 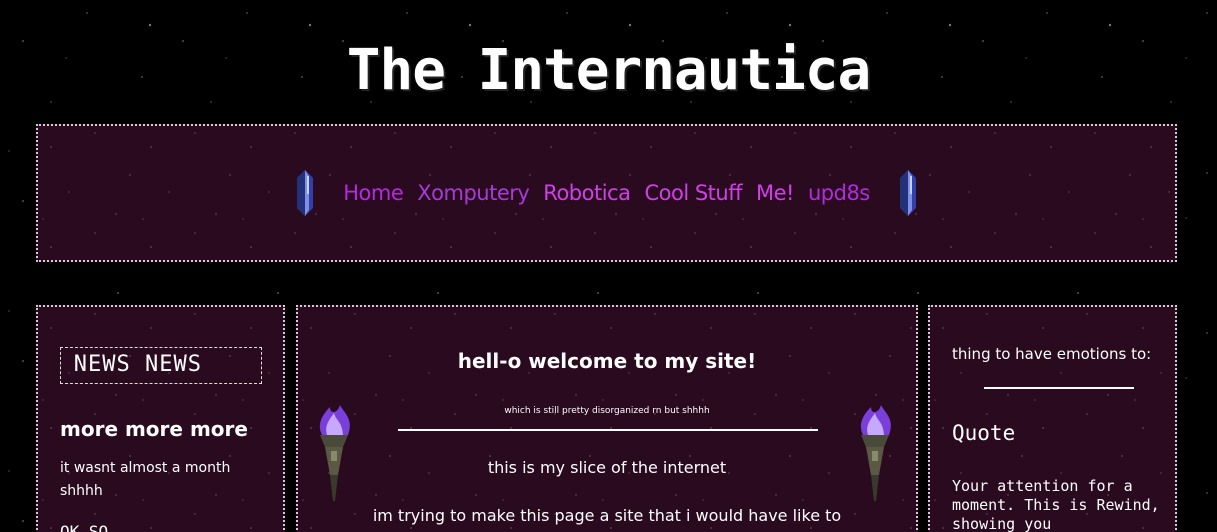 What do you see at coordinates (587, 193) in the screenshot?
I see `nav-link-robotica: Robotica` at bounding box center [587, 193].